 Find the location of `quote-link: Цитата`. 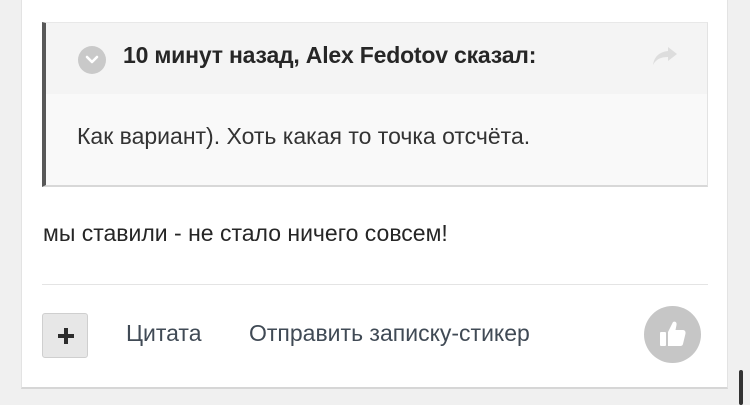

quote-link: Цитата is located at coordinates (164, 333).